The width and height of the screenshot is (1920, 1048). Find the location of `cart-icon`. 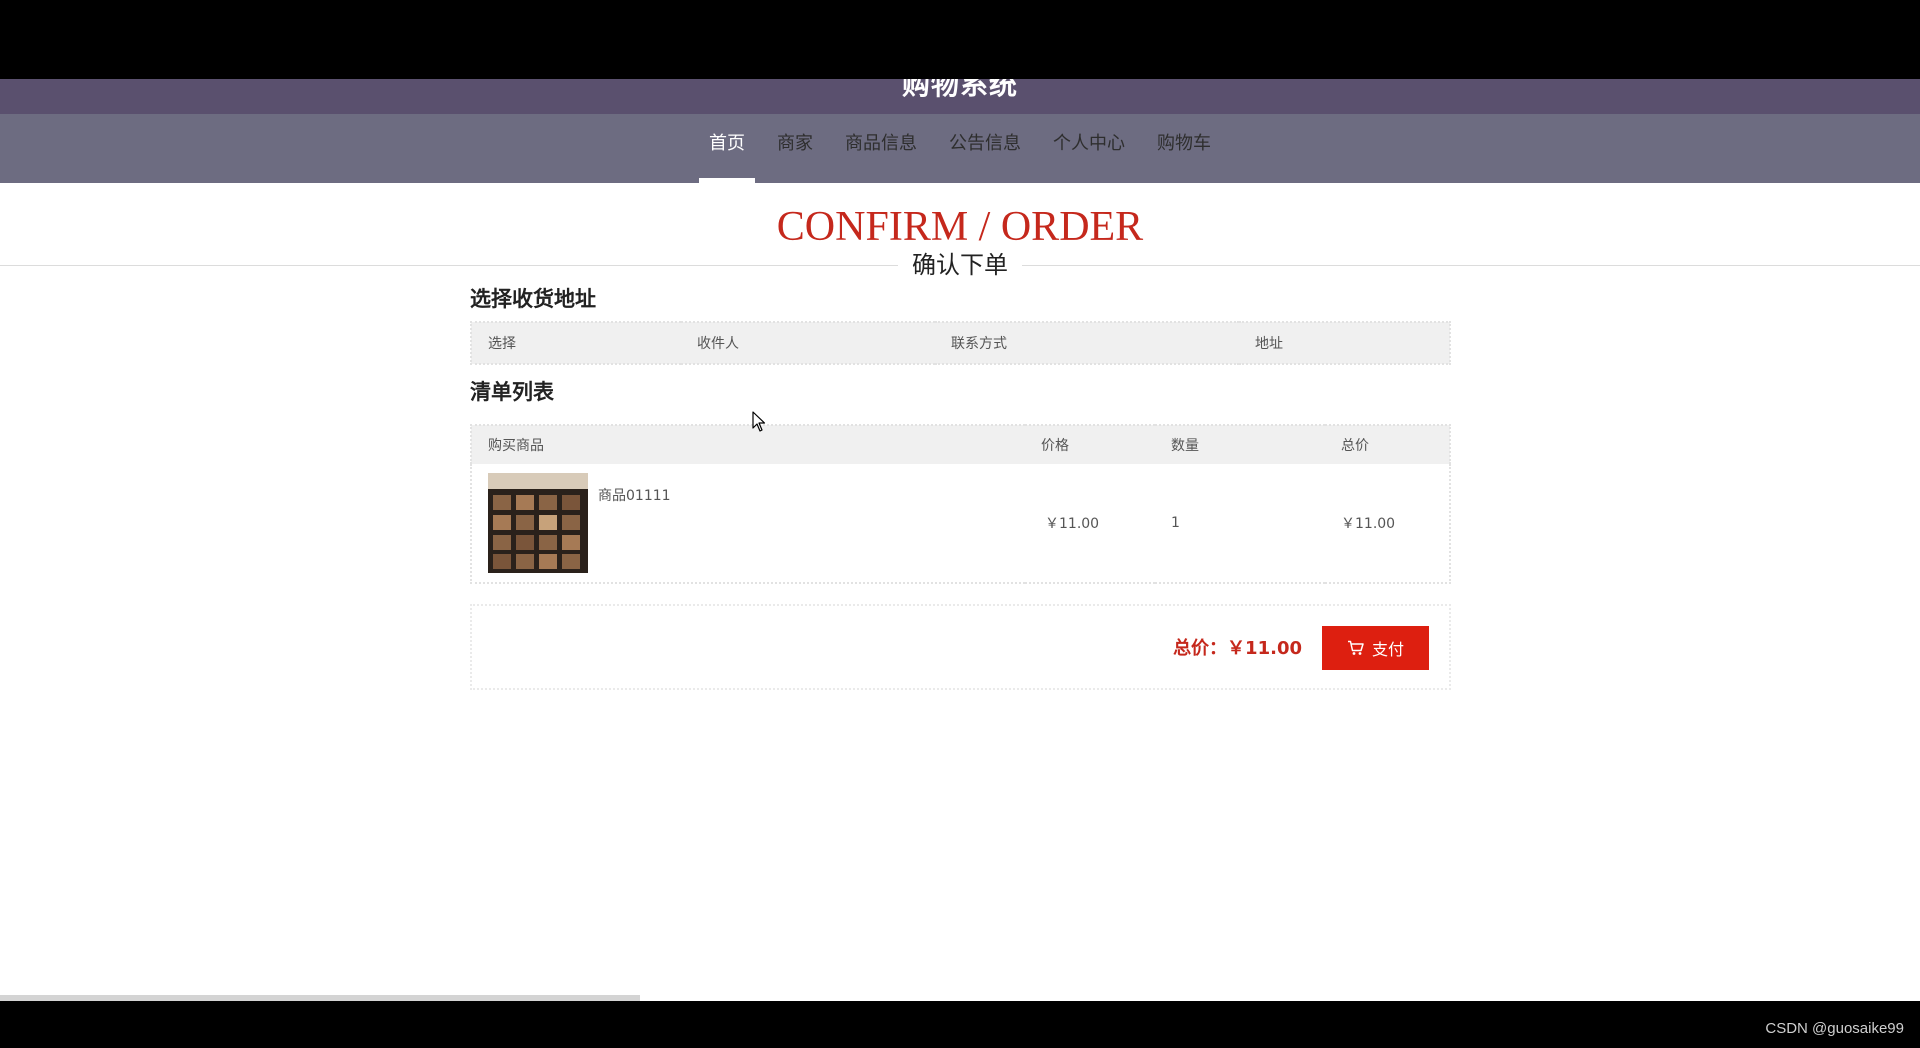

cart-icon is located at coordinates (1355, 647).